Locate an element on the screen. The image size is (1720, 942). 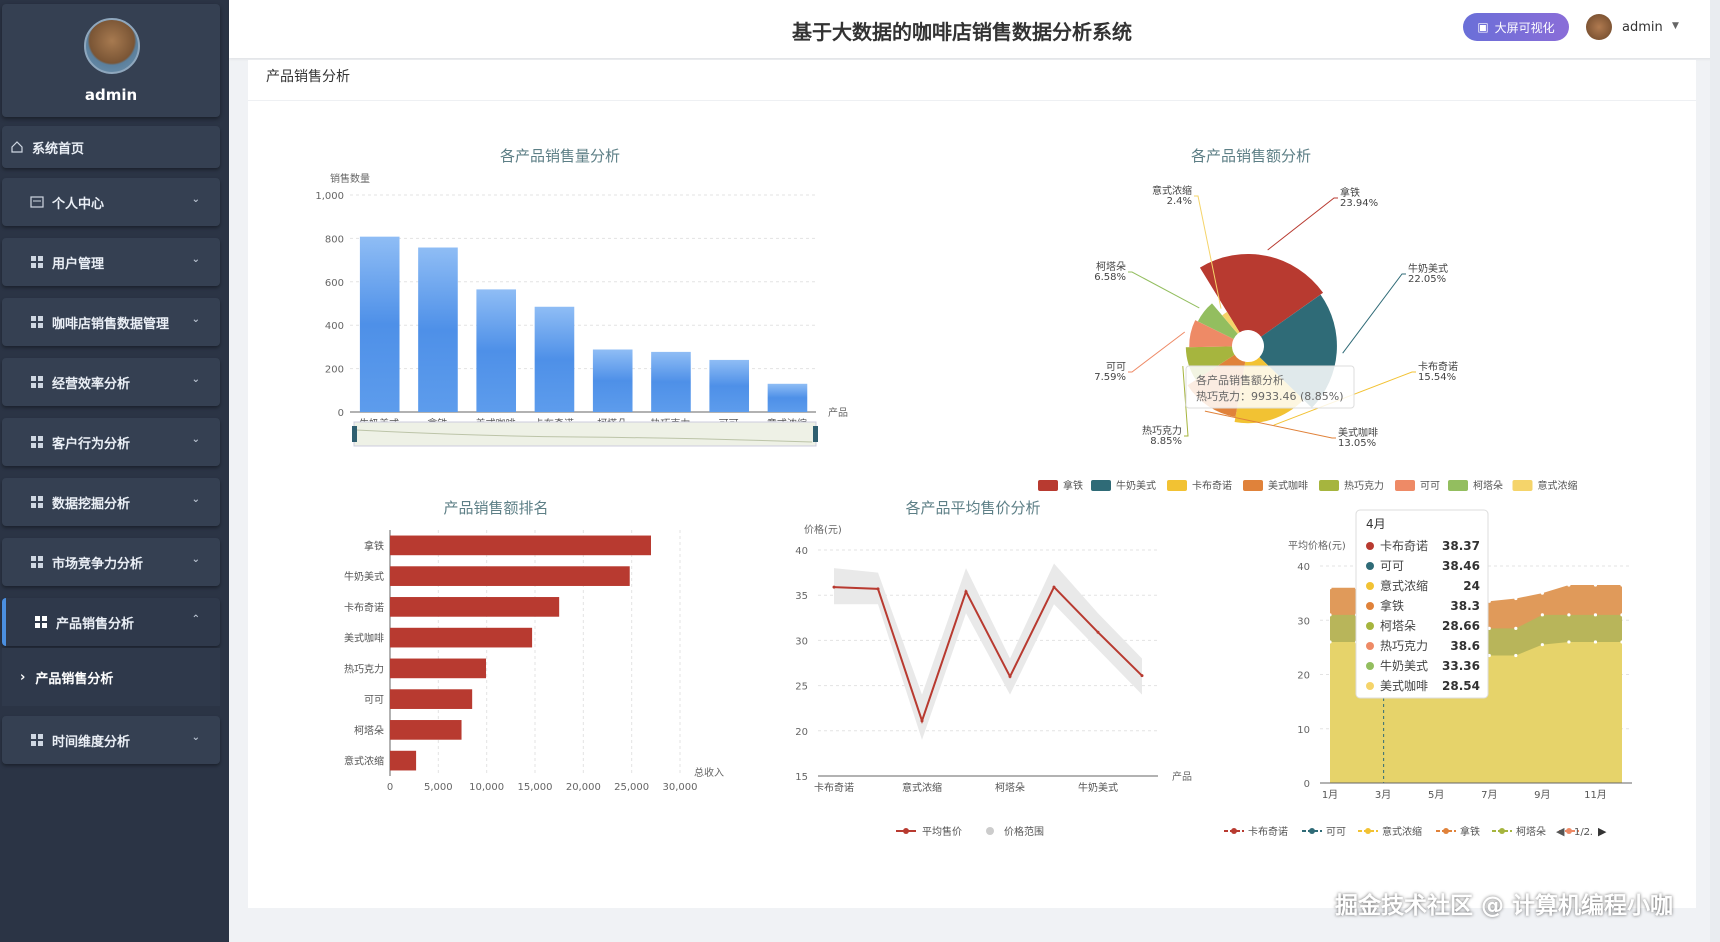
avatar is located at coordinates (112, 46).